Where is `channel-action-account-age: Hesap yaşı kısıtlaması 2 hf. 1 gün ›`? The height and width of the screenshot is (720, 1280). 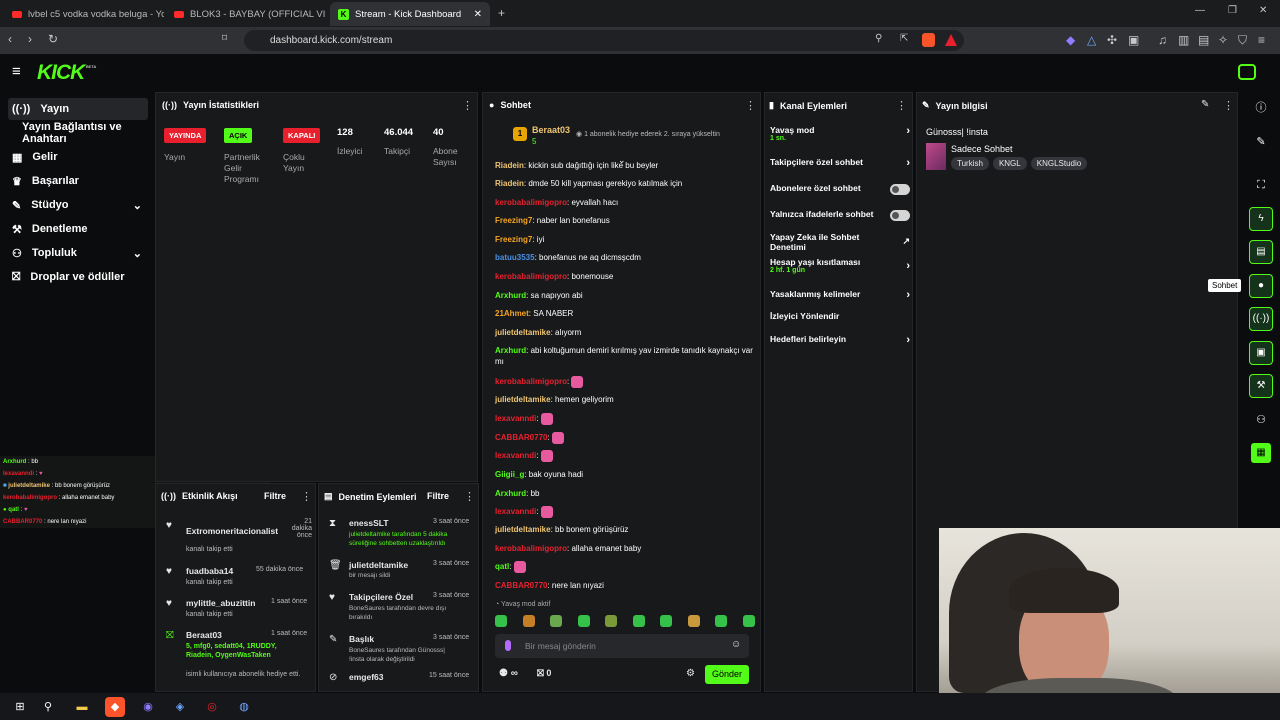
channel-action-account-age: Hesap yaşı kısıtlaması 2 hf. 1 gün › is located at coordinates (840, 265).